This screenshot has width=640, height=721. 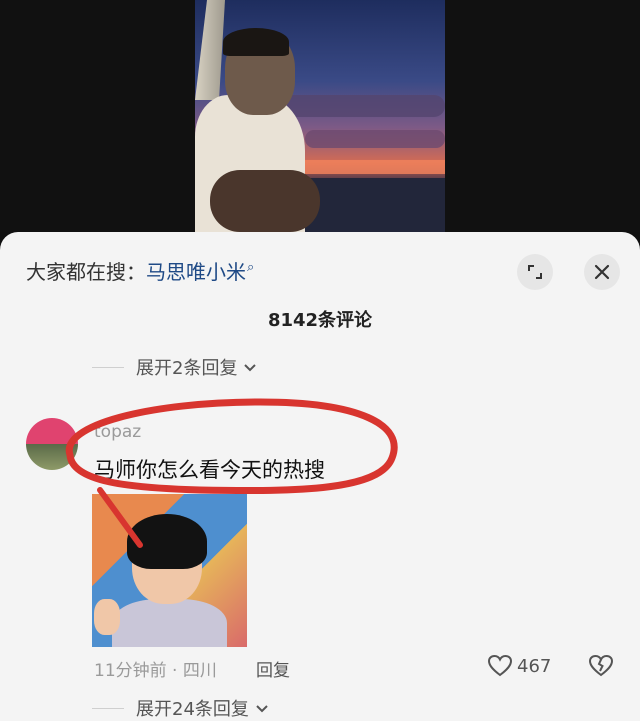 I want to click on reply-button: 回复, so click(x=273, y=668).